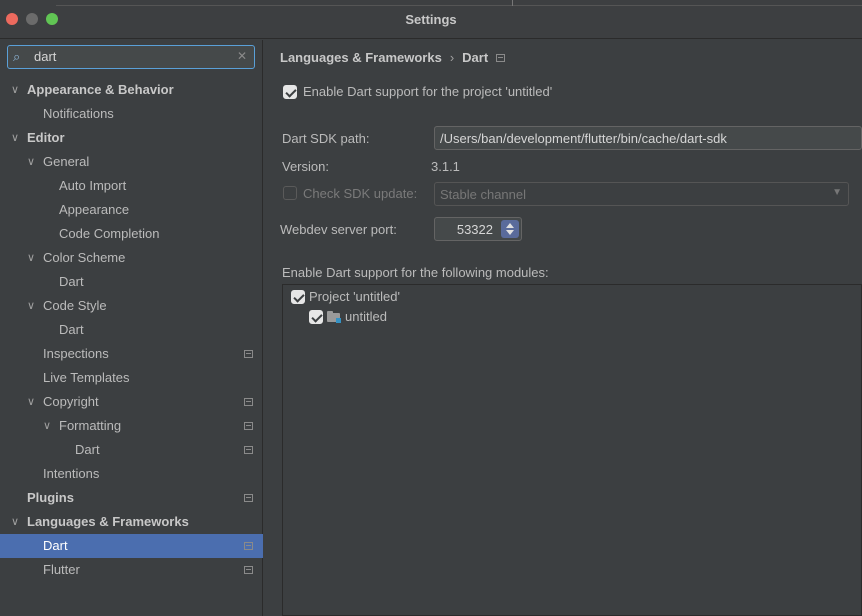  I want to click on window-title: Settings, so click(431, 19).